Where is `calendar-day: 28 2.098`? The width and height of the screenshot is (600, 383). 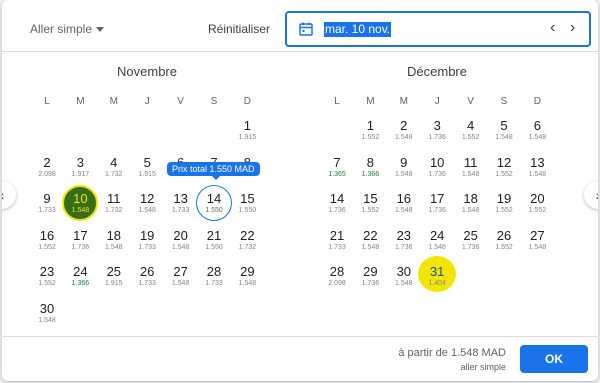 calendar-day: 28 2.098 is located at coordinates (337, 276).